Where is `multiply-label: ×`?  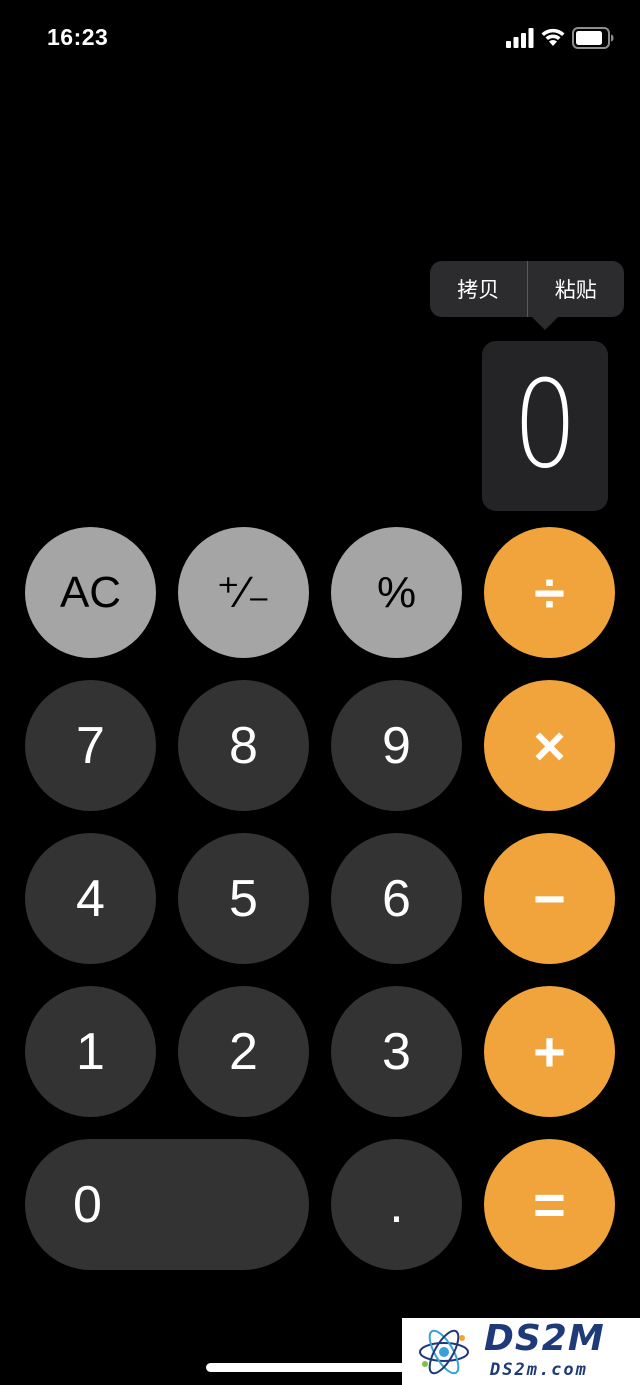
multiply-label: × is located at coordinates (549, 745).